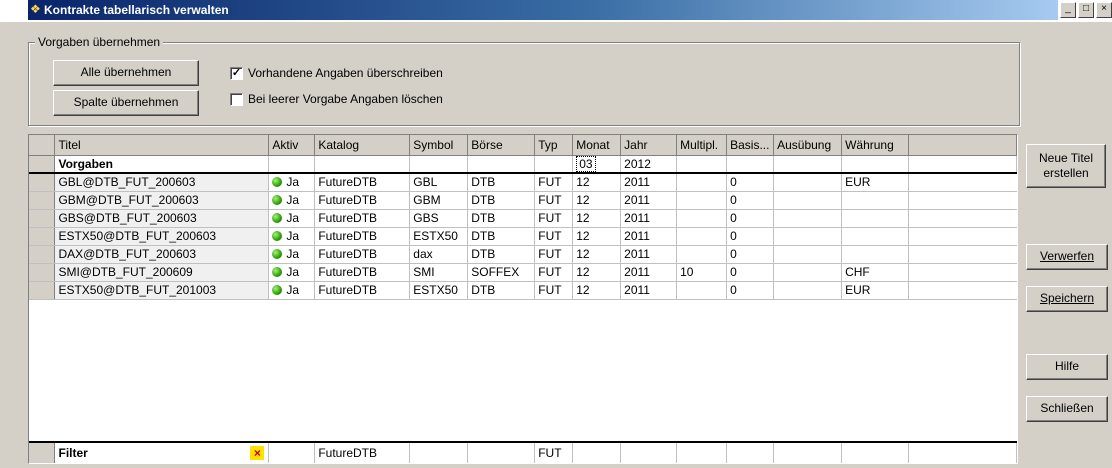 This screenshot has width=1112, height=468. Describe the element at coordinates (362, 145) in the screenshot. I see `col-header-katalog: Katalog` at that location.